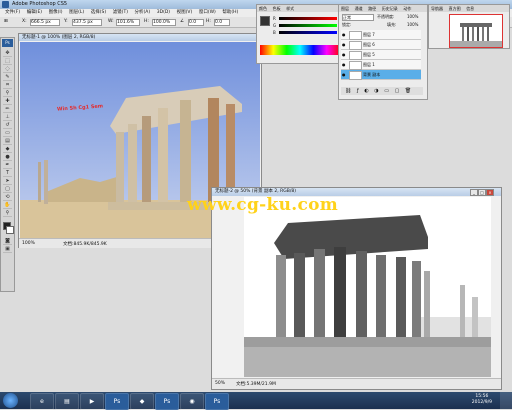  I want to click on dodge-tool-icon: ●, so click(7, 157).